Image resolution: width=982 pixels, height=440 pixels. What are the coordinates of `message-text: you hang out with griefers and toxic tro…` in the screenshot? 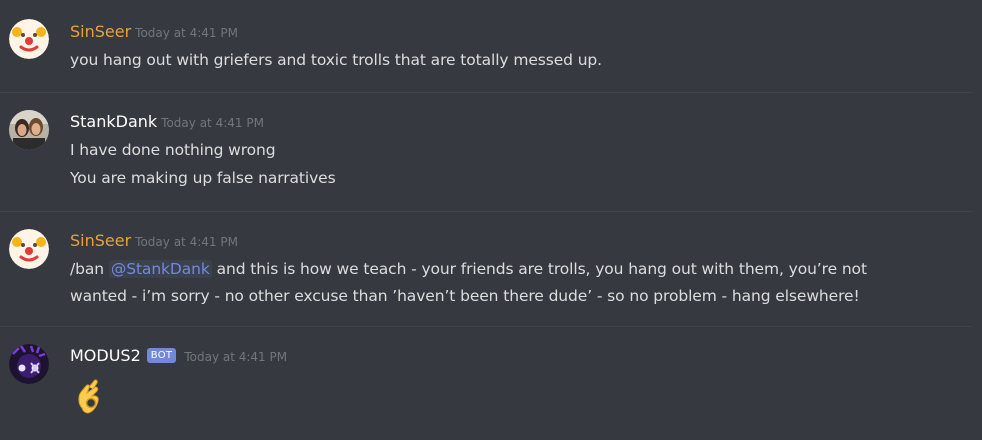 It's located at (336, 60).